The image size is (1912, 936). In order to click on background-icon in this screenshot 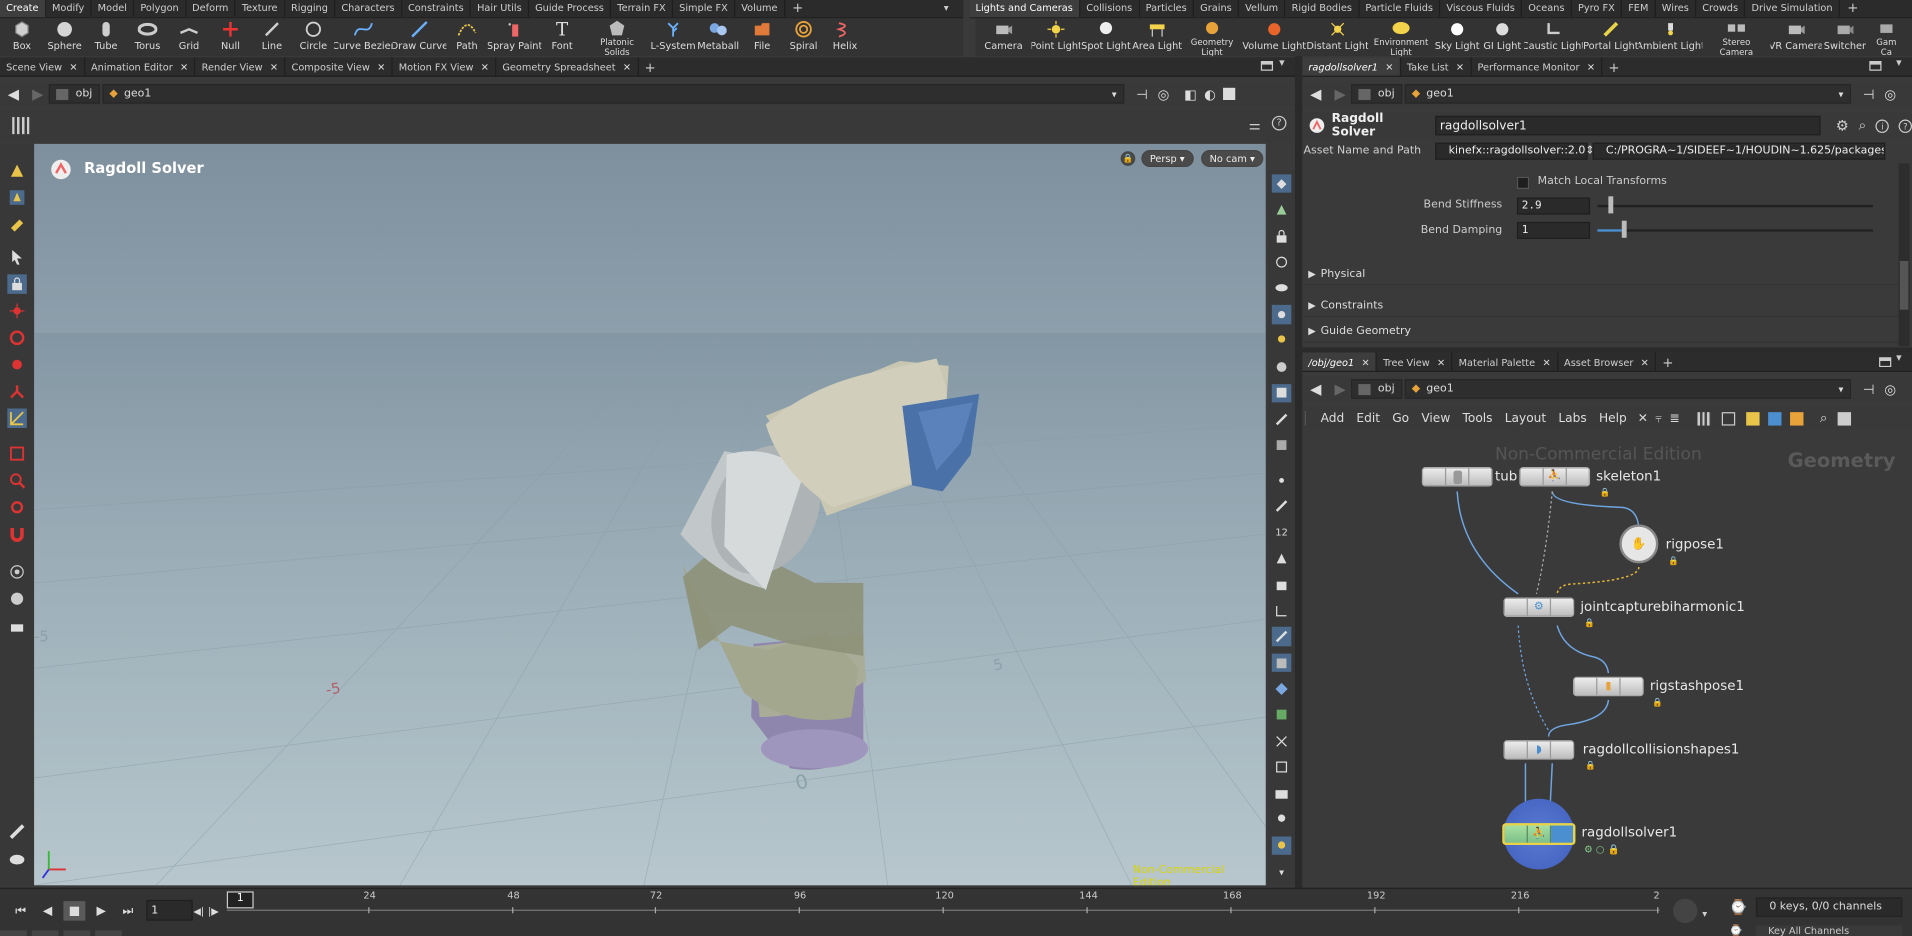, I will do `click(1282, 793)`.